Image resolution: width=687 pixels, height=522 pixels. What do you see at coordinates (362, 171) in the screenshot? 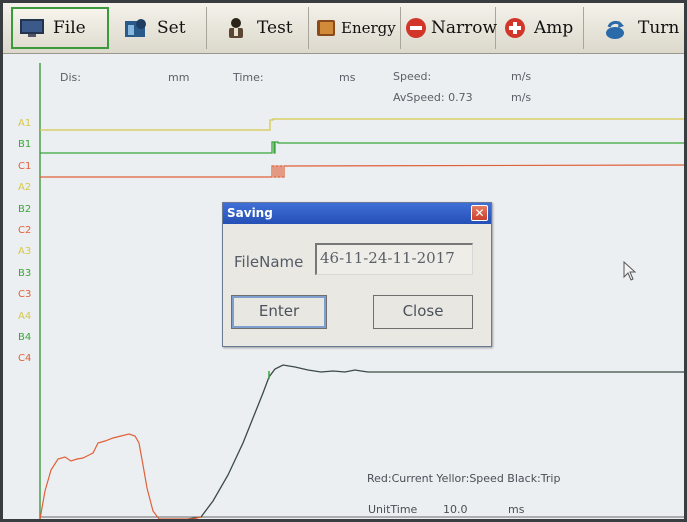
I see `trace-c1` at bounding box center [362, 171].